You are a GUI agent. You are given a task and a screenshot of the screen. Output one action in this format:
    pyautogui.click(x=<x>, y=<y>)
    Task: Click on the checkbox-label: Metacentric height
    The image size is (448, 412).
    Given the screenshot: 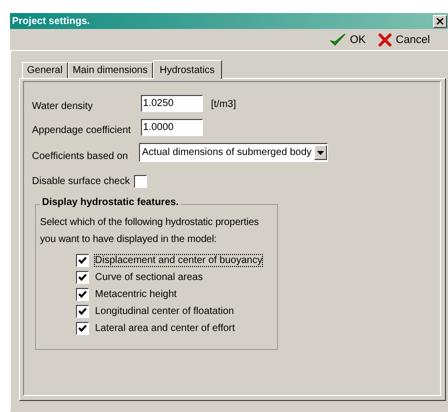 What is the action you would take?
    pyautogui.click(x=136, y=294)
    